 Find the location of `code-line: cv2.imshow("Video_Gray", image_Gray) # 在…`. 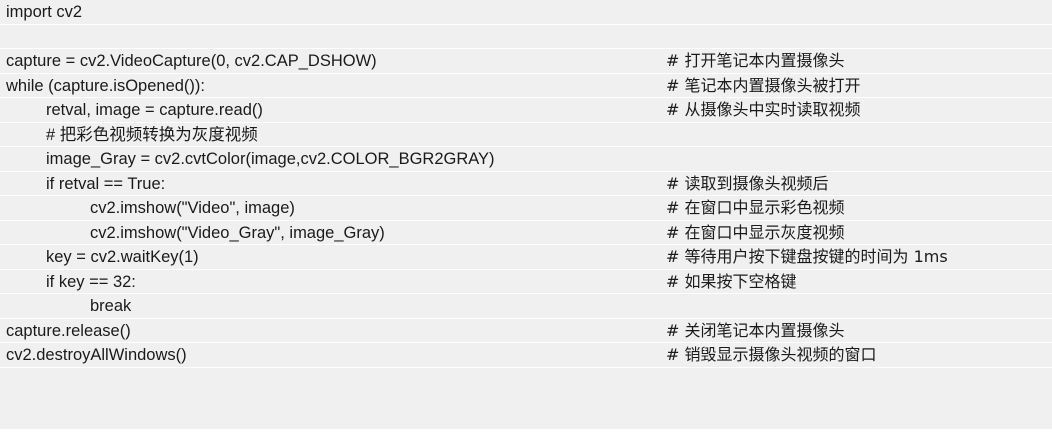

code-line: cv2.imshow("Video_Gray", image_Gray) # 在… is located at coordinates (526, 233).